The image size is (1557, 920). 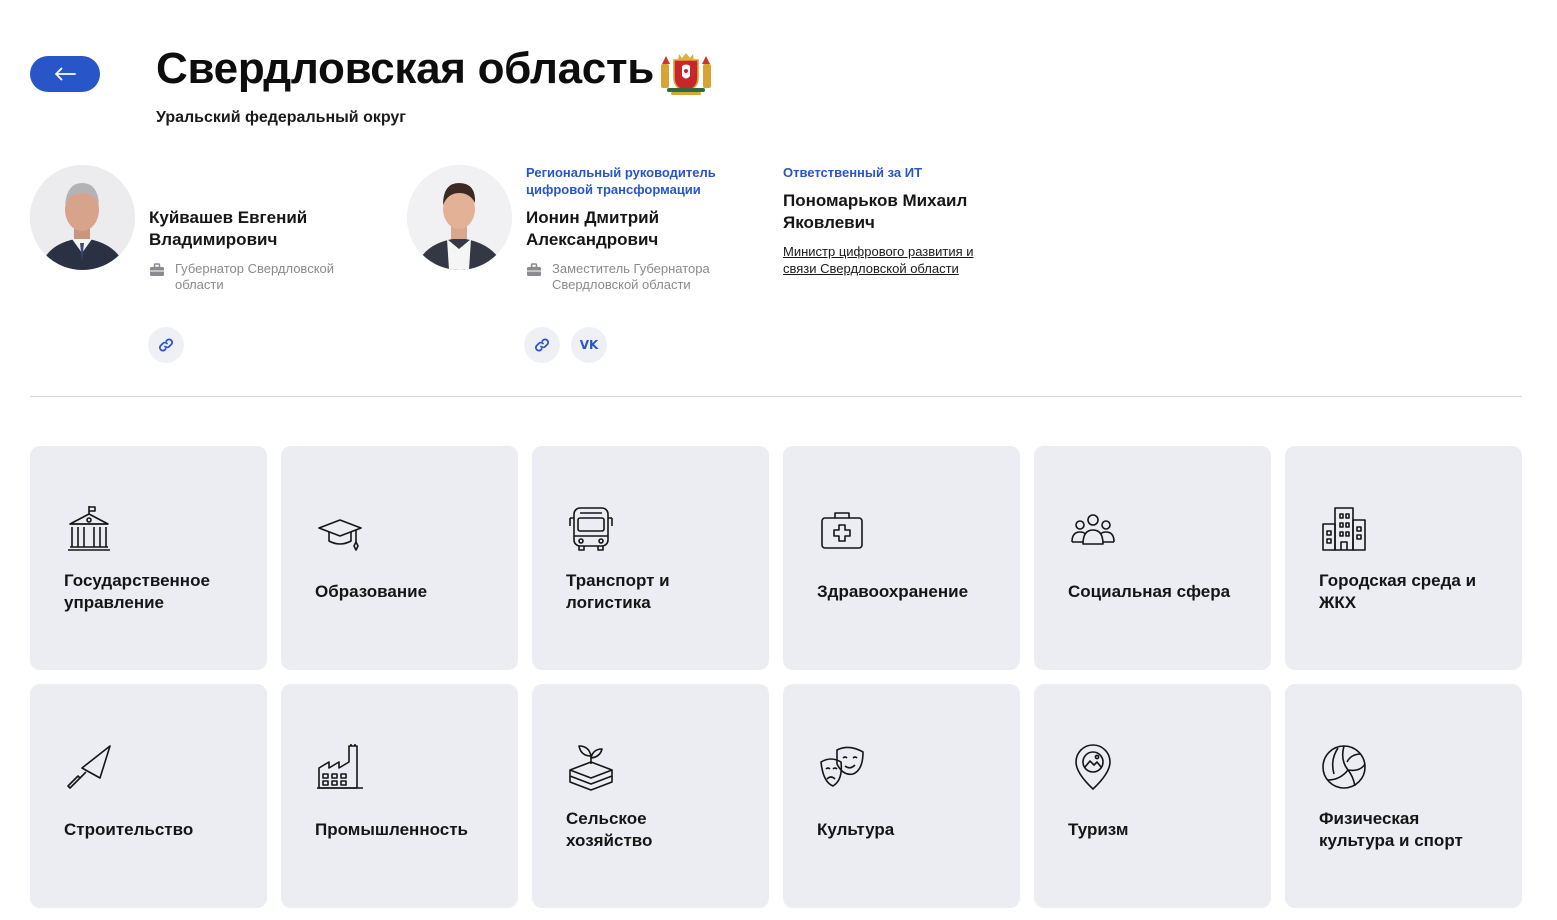 What do you see at coordinates (618, 591) in the screenshot?
I see `sector-label: Транспорт и логистика` at bounding box center [618, 591].